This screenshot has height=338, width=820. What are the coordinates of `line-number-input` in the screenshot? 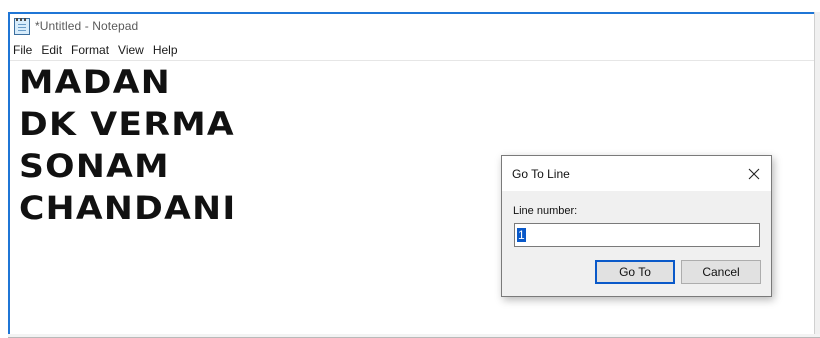 It's located at (637, 235).